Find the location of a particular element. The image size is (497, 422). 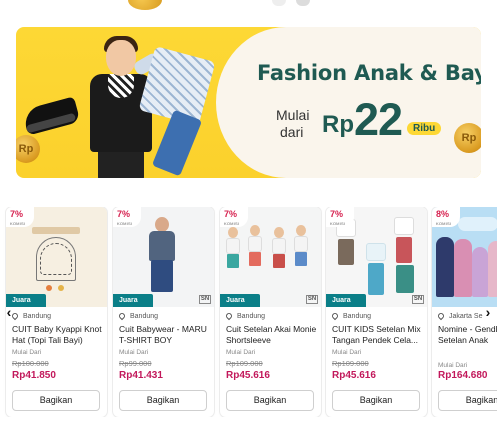

product-name: Nomine - Gendhis - Setelan Anak is located at coordinates (467, 335).